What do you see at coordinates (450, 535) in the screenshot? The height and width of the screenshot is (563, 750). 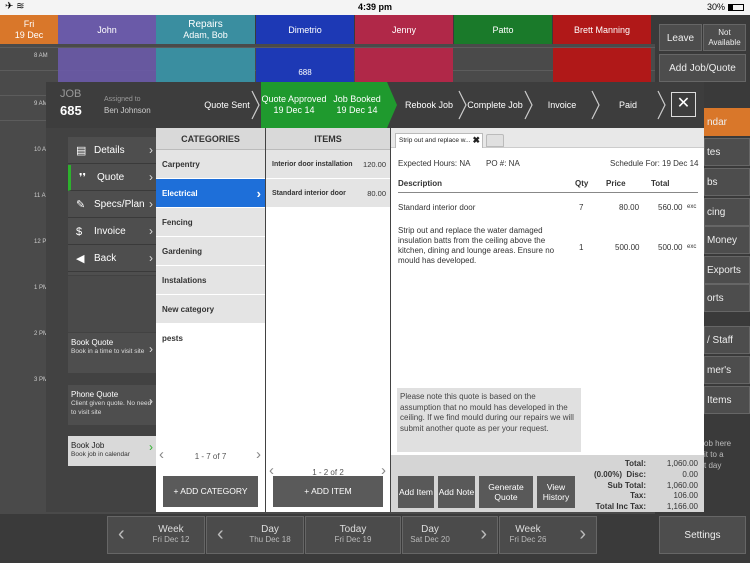 I see `next-day-button: › Day Sat Dec 20` at bounding box center [450, 535].